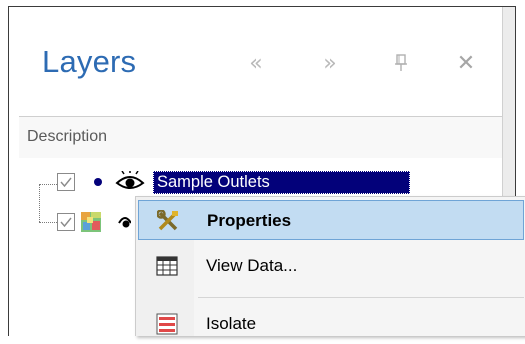  What do you see at coordinates (89, 61) in the screenshot?
I see `panel-title: Layers` at bounding box center [89, 61].